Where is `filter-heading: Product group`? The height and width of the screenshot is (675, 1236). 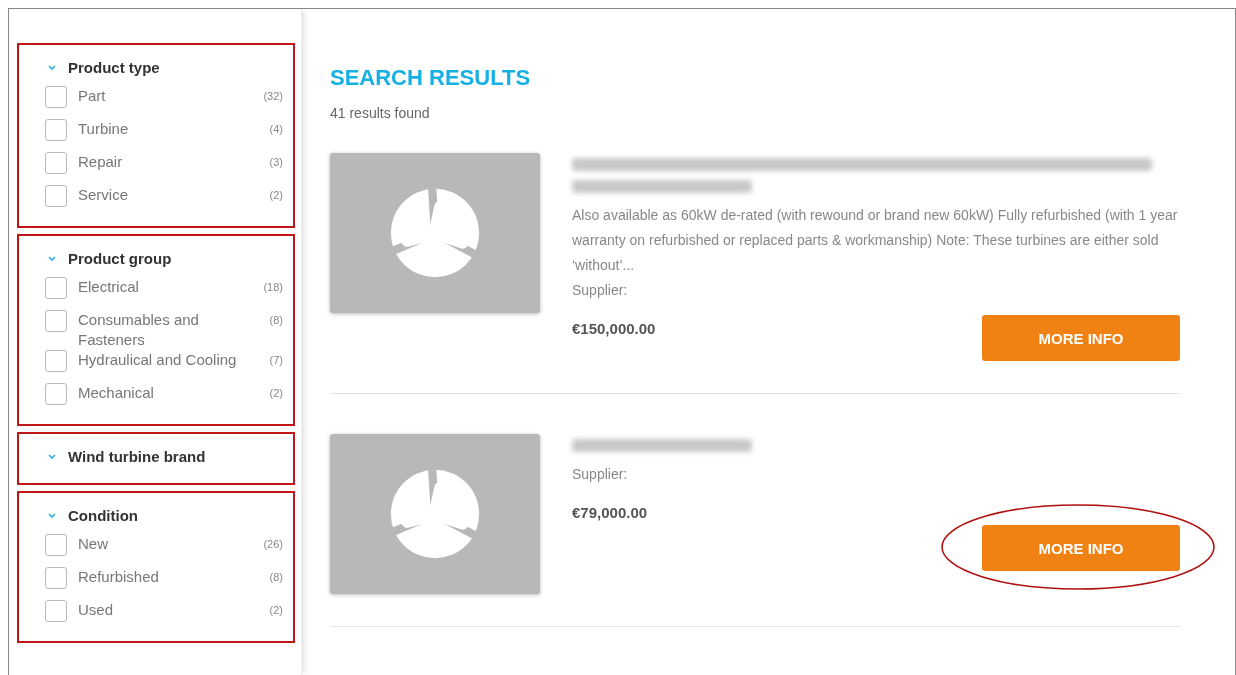
filter-heading: Product group is located at coordinates (120, 258).